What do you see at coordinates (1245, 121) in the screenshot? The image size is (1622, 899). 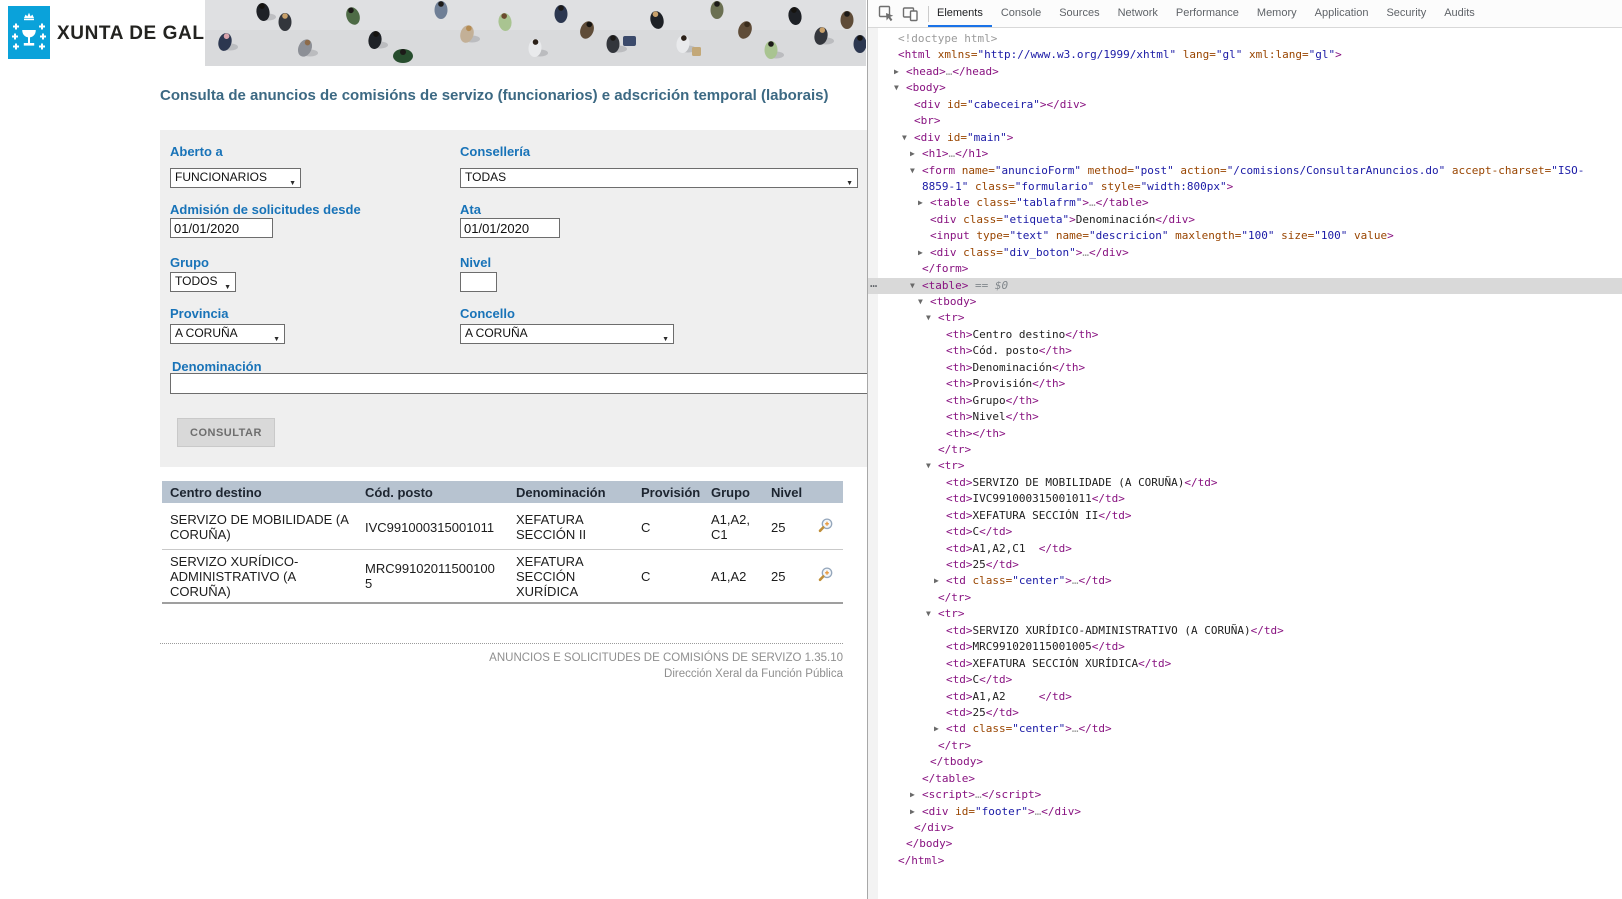 I see `devtools-tree-line: <br>` at bounding box center [1245, 121].